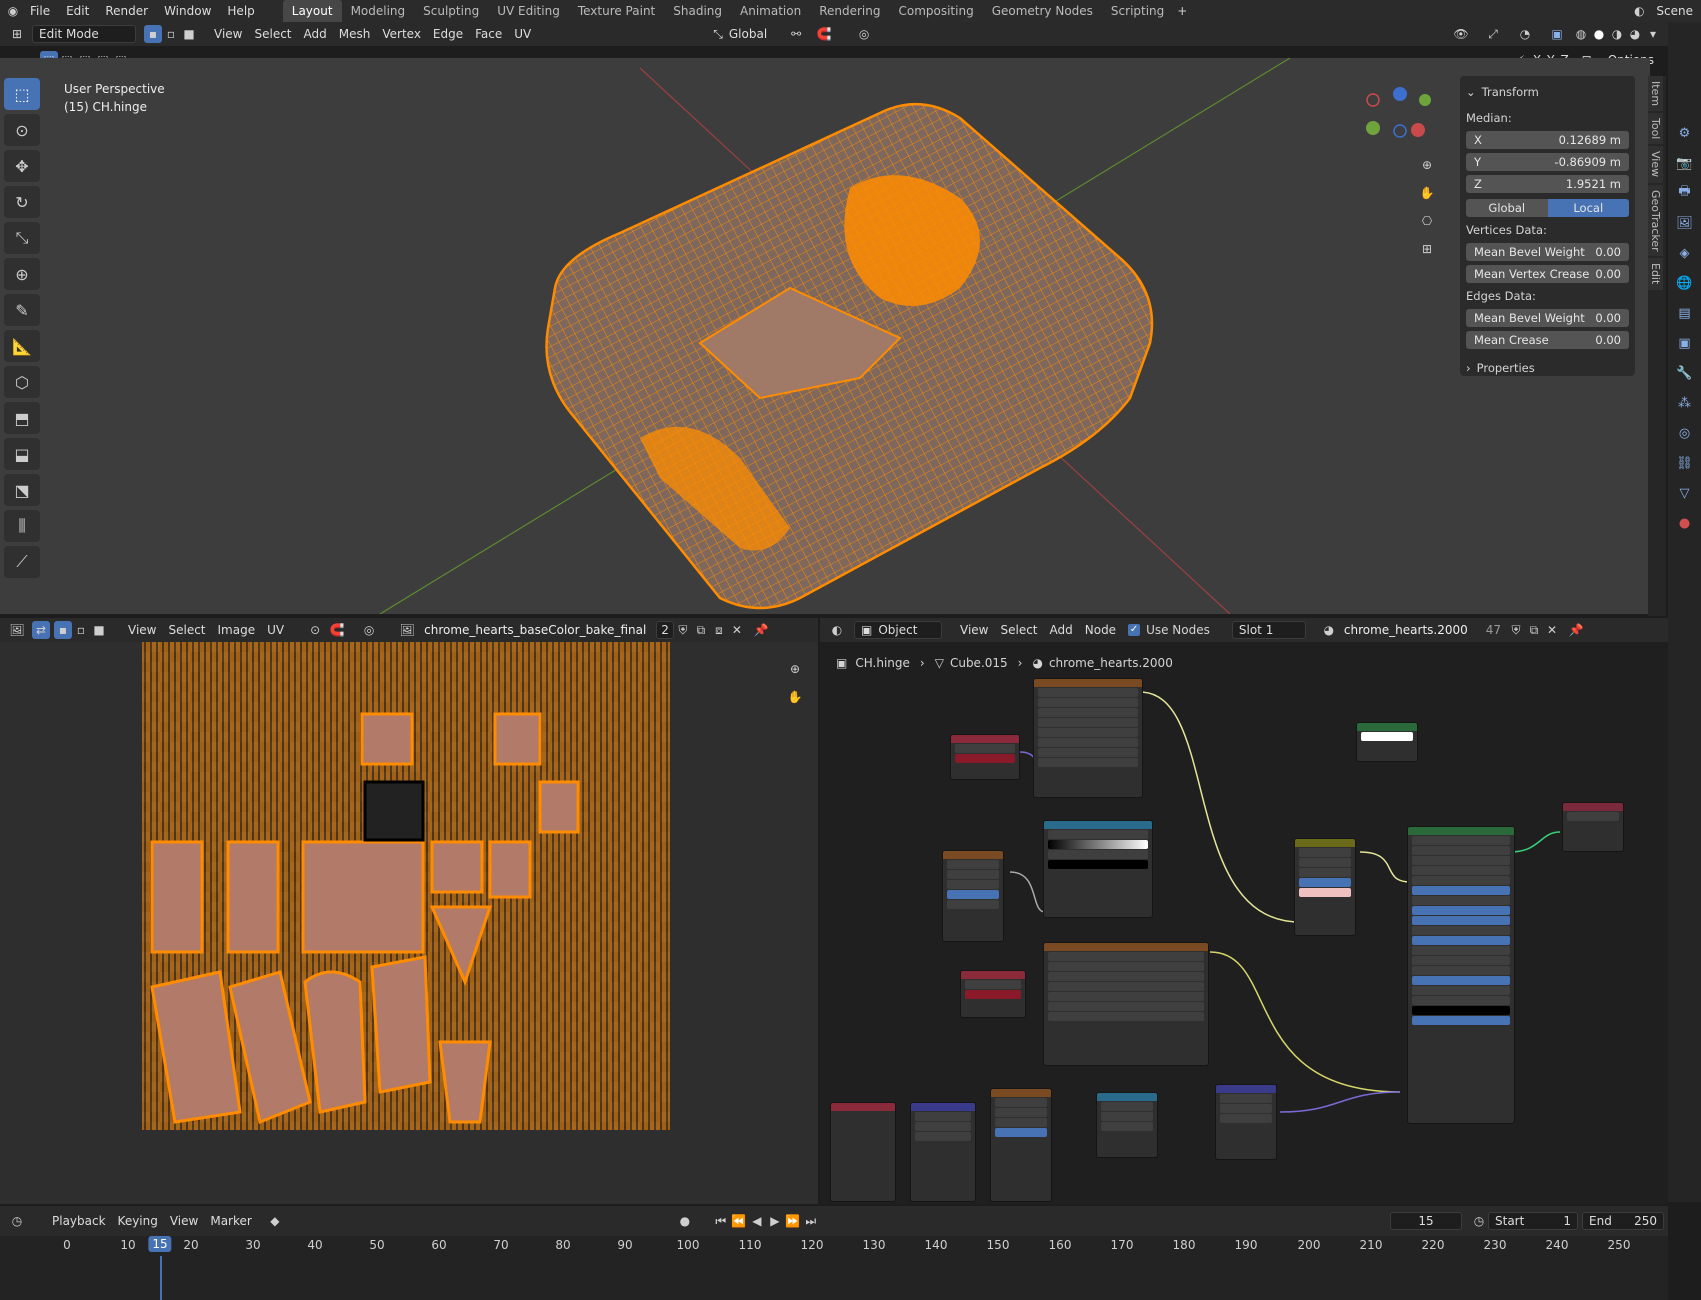 Image resolution: width=1701 pixels, height=1300 pixels. I want to click on menu-edit: Edit, so click(77, 11).